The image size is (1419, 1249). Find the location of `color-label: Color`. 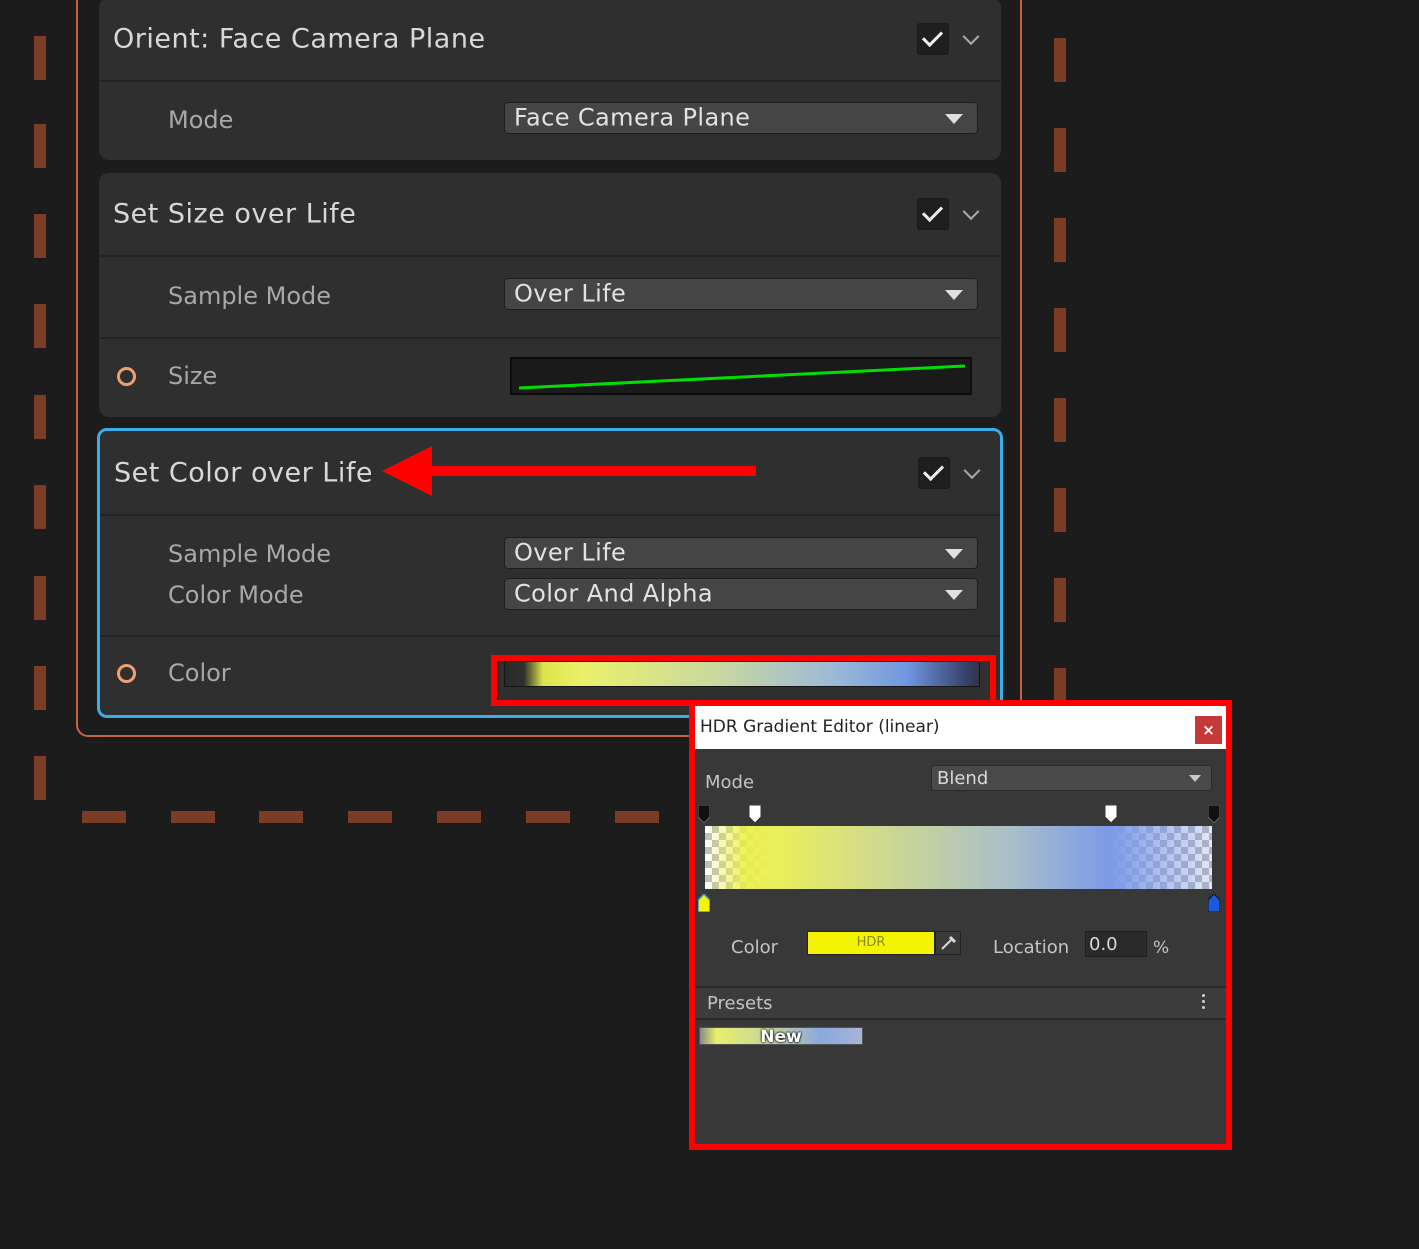

color-label: Color is located at coordinates (199, 673).